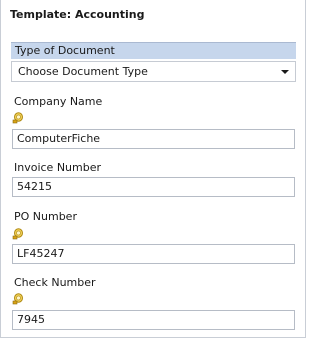 The image size is (320, 339). I want to click on check-number-lookup-icon, so click(18, 299).